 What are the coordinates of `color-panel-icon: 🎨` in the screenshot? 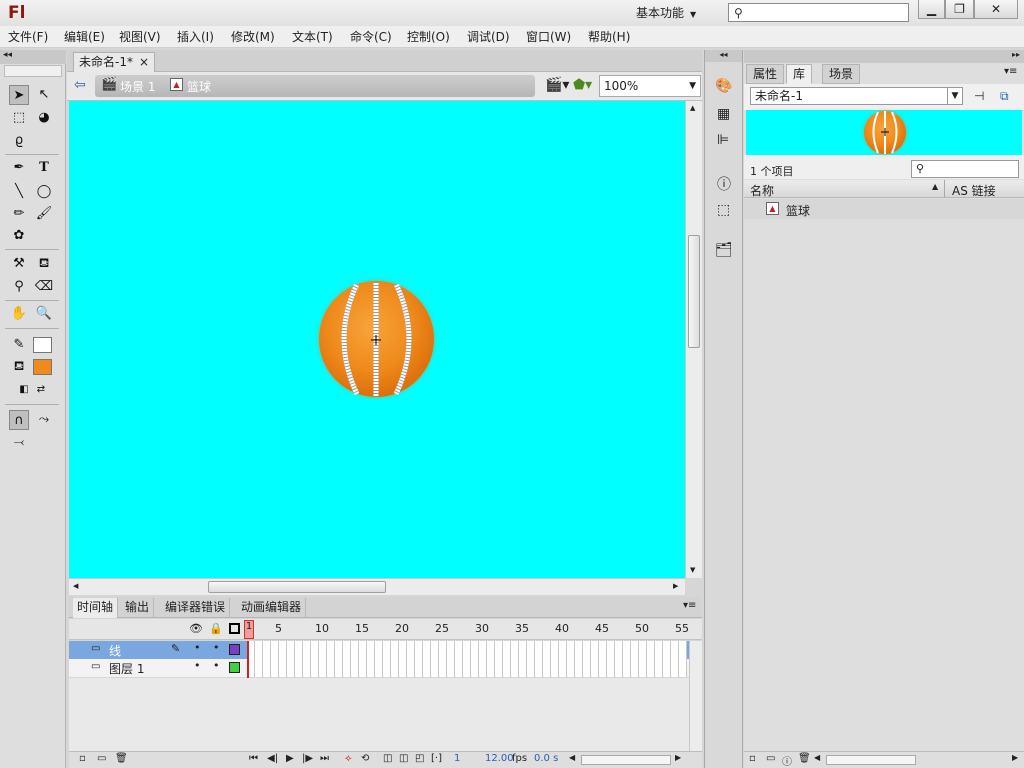 It's located at (723, 86).